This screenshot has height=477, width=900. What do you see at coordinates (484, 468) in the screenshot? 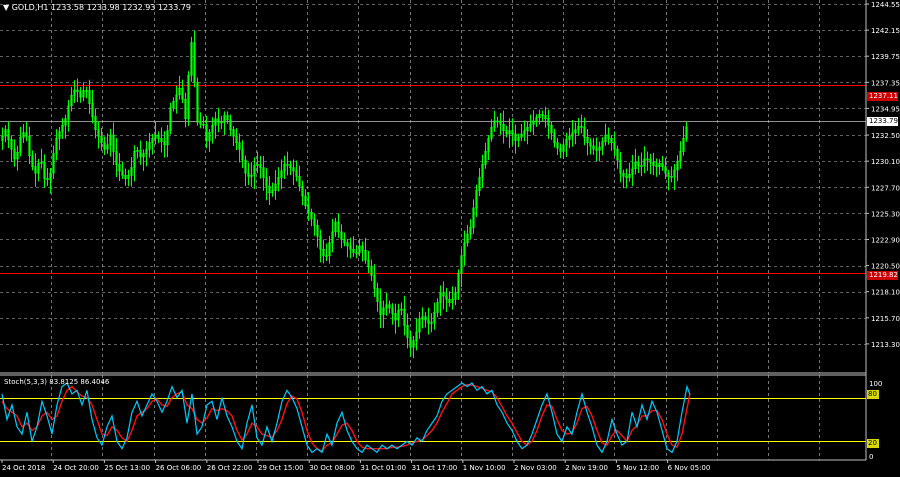
I see `time-tick-label: 1 Nov 10:00` at bounding box center [484, 468].